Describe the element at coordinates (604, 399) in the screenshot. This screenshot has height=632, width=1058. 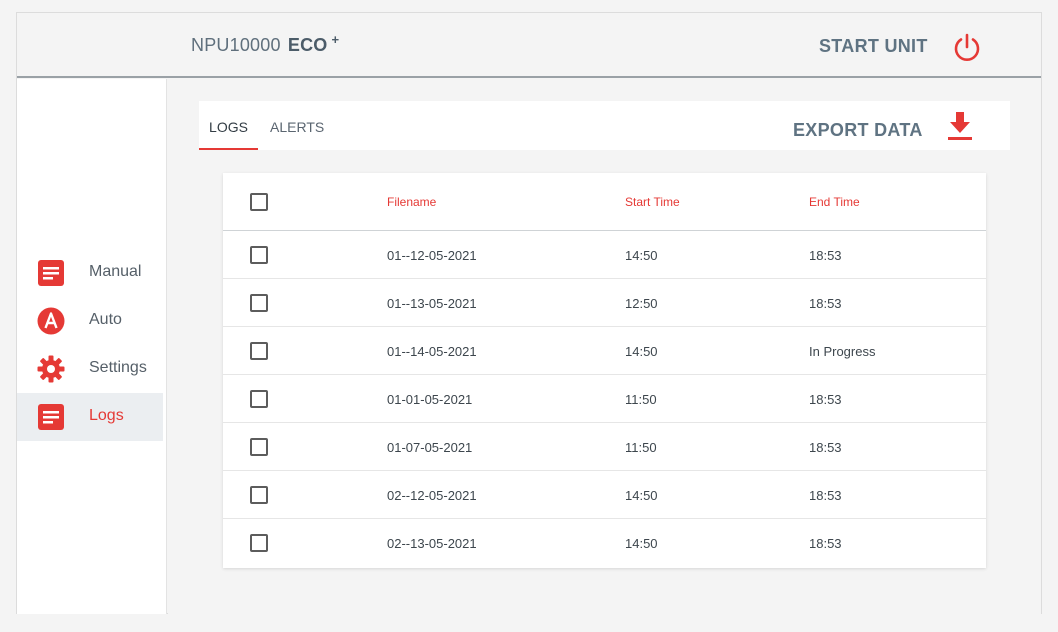
I see `table-row: 01-01-05-2021 11:50 18:53` at that location.